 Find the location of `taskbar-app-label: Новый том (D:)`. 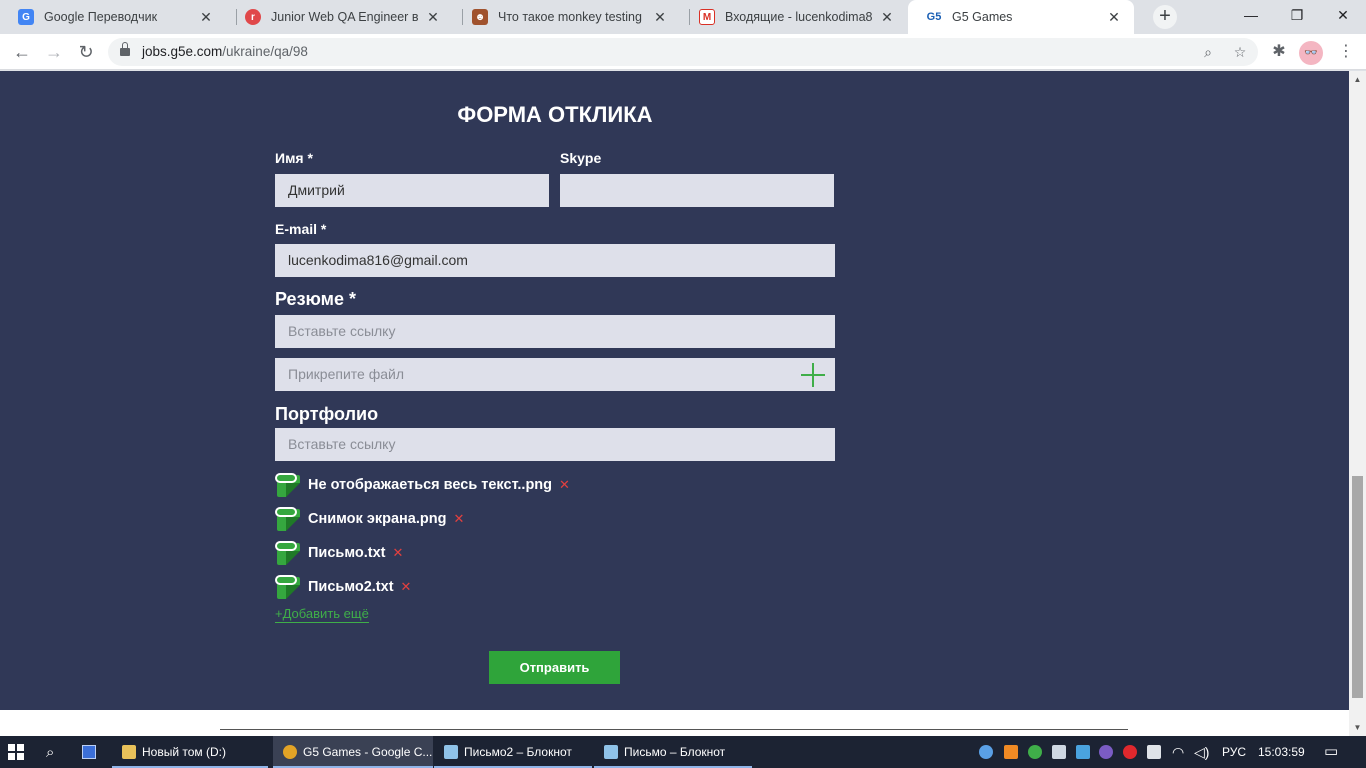

taskbar-app-label: Новый том (D:) is located at coordinates (184, 752).